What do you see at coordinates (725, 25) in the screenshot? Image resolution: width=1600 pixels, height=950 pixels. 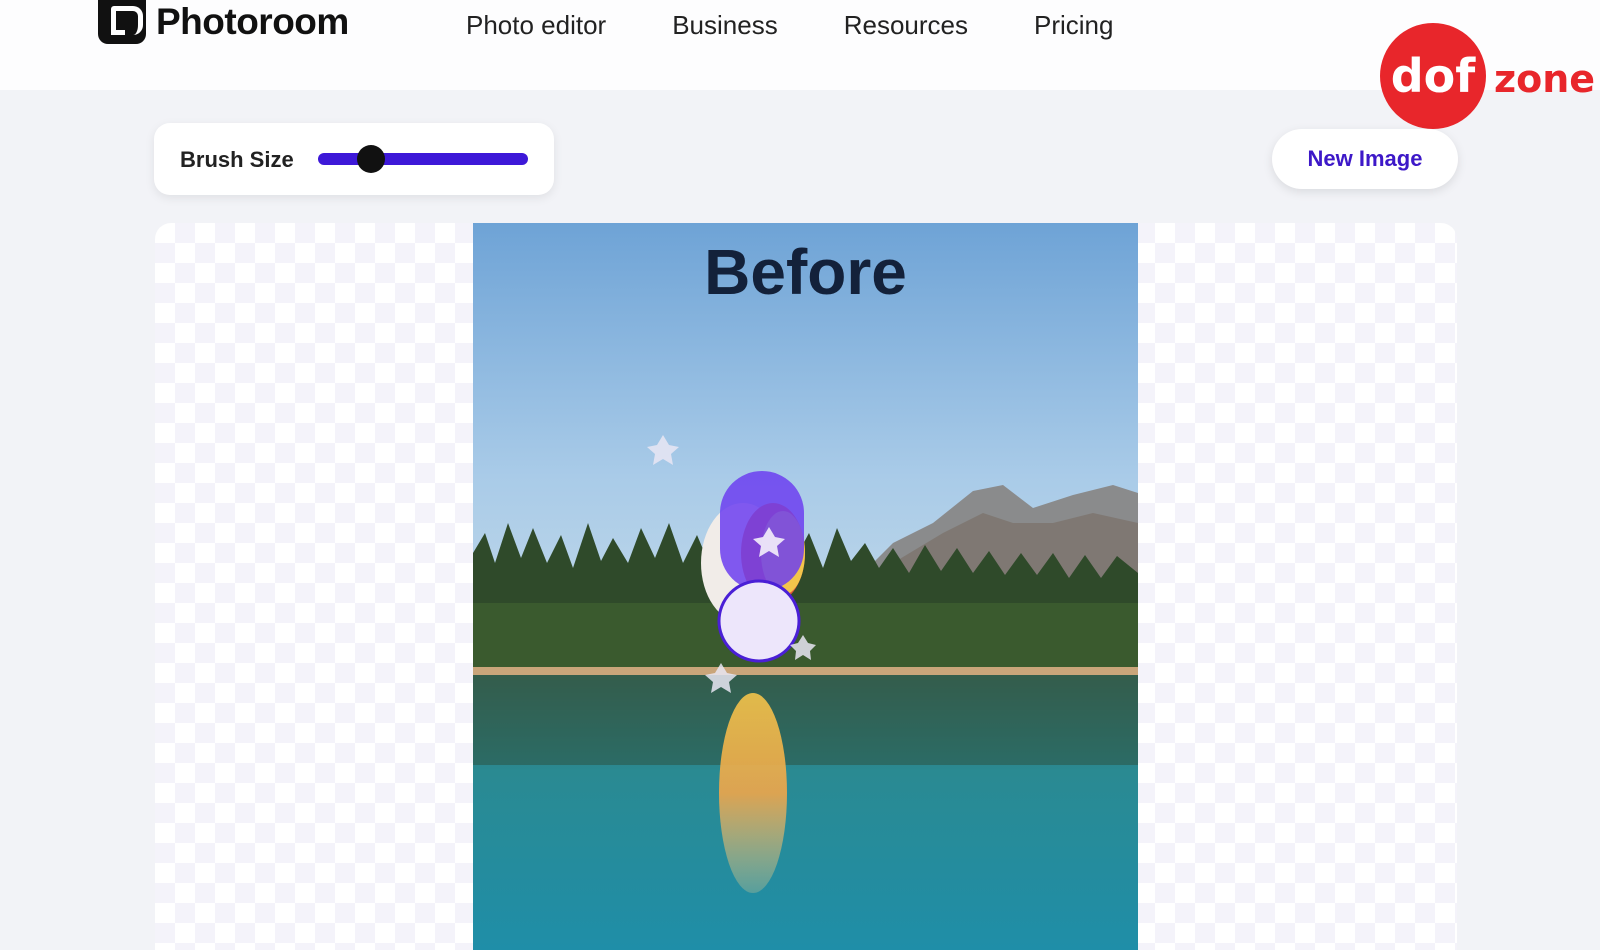 I see `nav-business: Business` at bounding box center [725, 25].